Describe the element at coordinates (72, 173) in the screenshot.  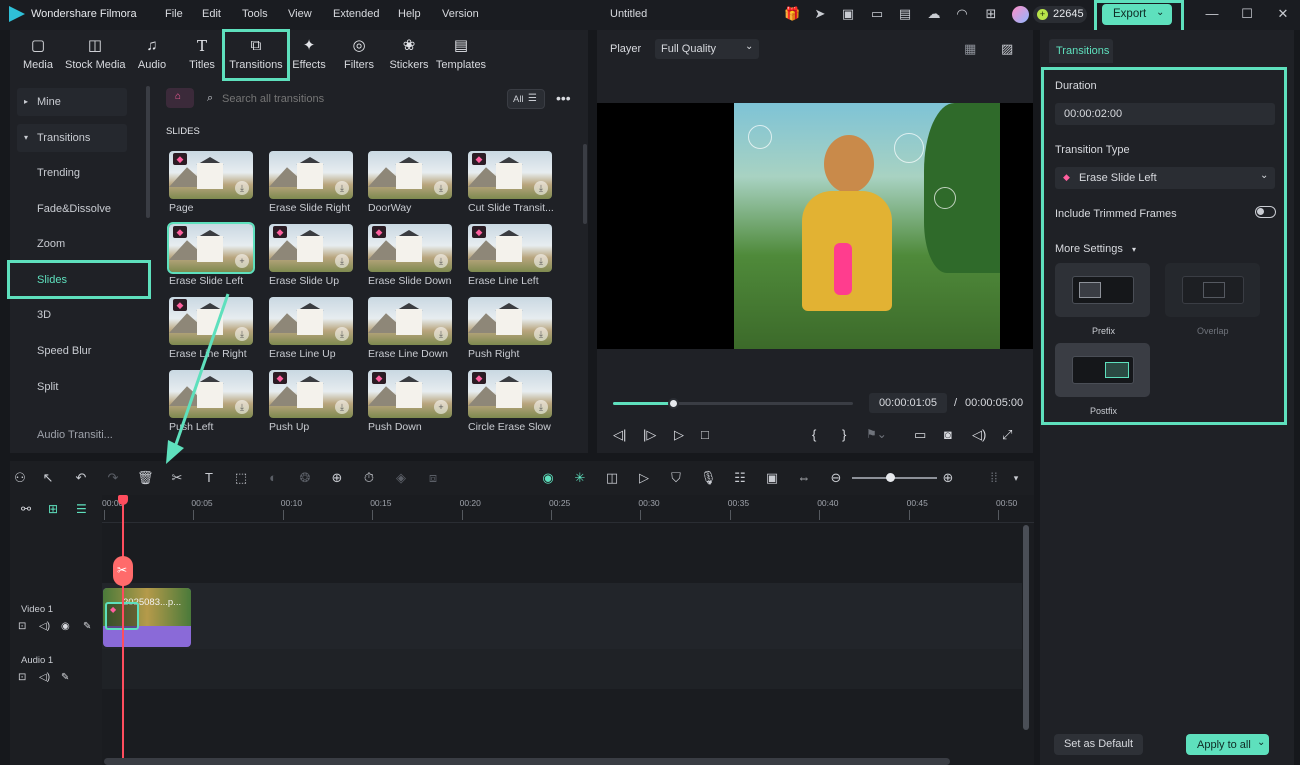
I see `sidebar-item-trending: Trending` at that location.